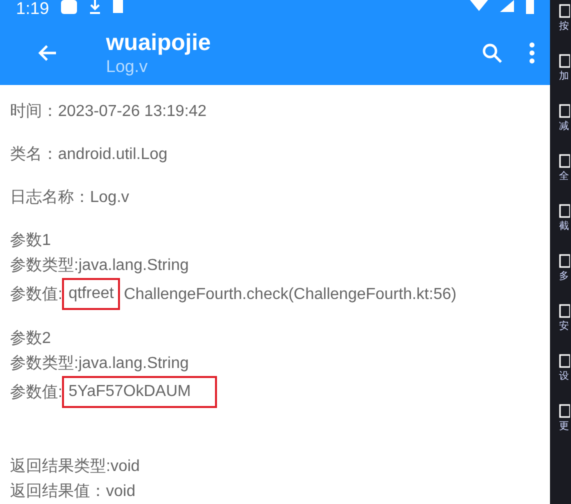  Describe the element at coordinates (290, 294) in the screenshot. I see `param-value-rest: ChallengeFourth.check(ChallengeFourth.kt:56)` at that location.